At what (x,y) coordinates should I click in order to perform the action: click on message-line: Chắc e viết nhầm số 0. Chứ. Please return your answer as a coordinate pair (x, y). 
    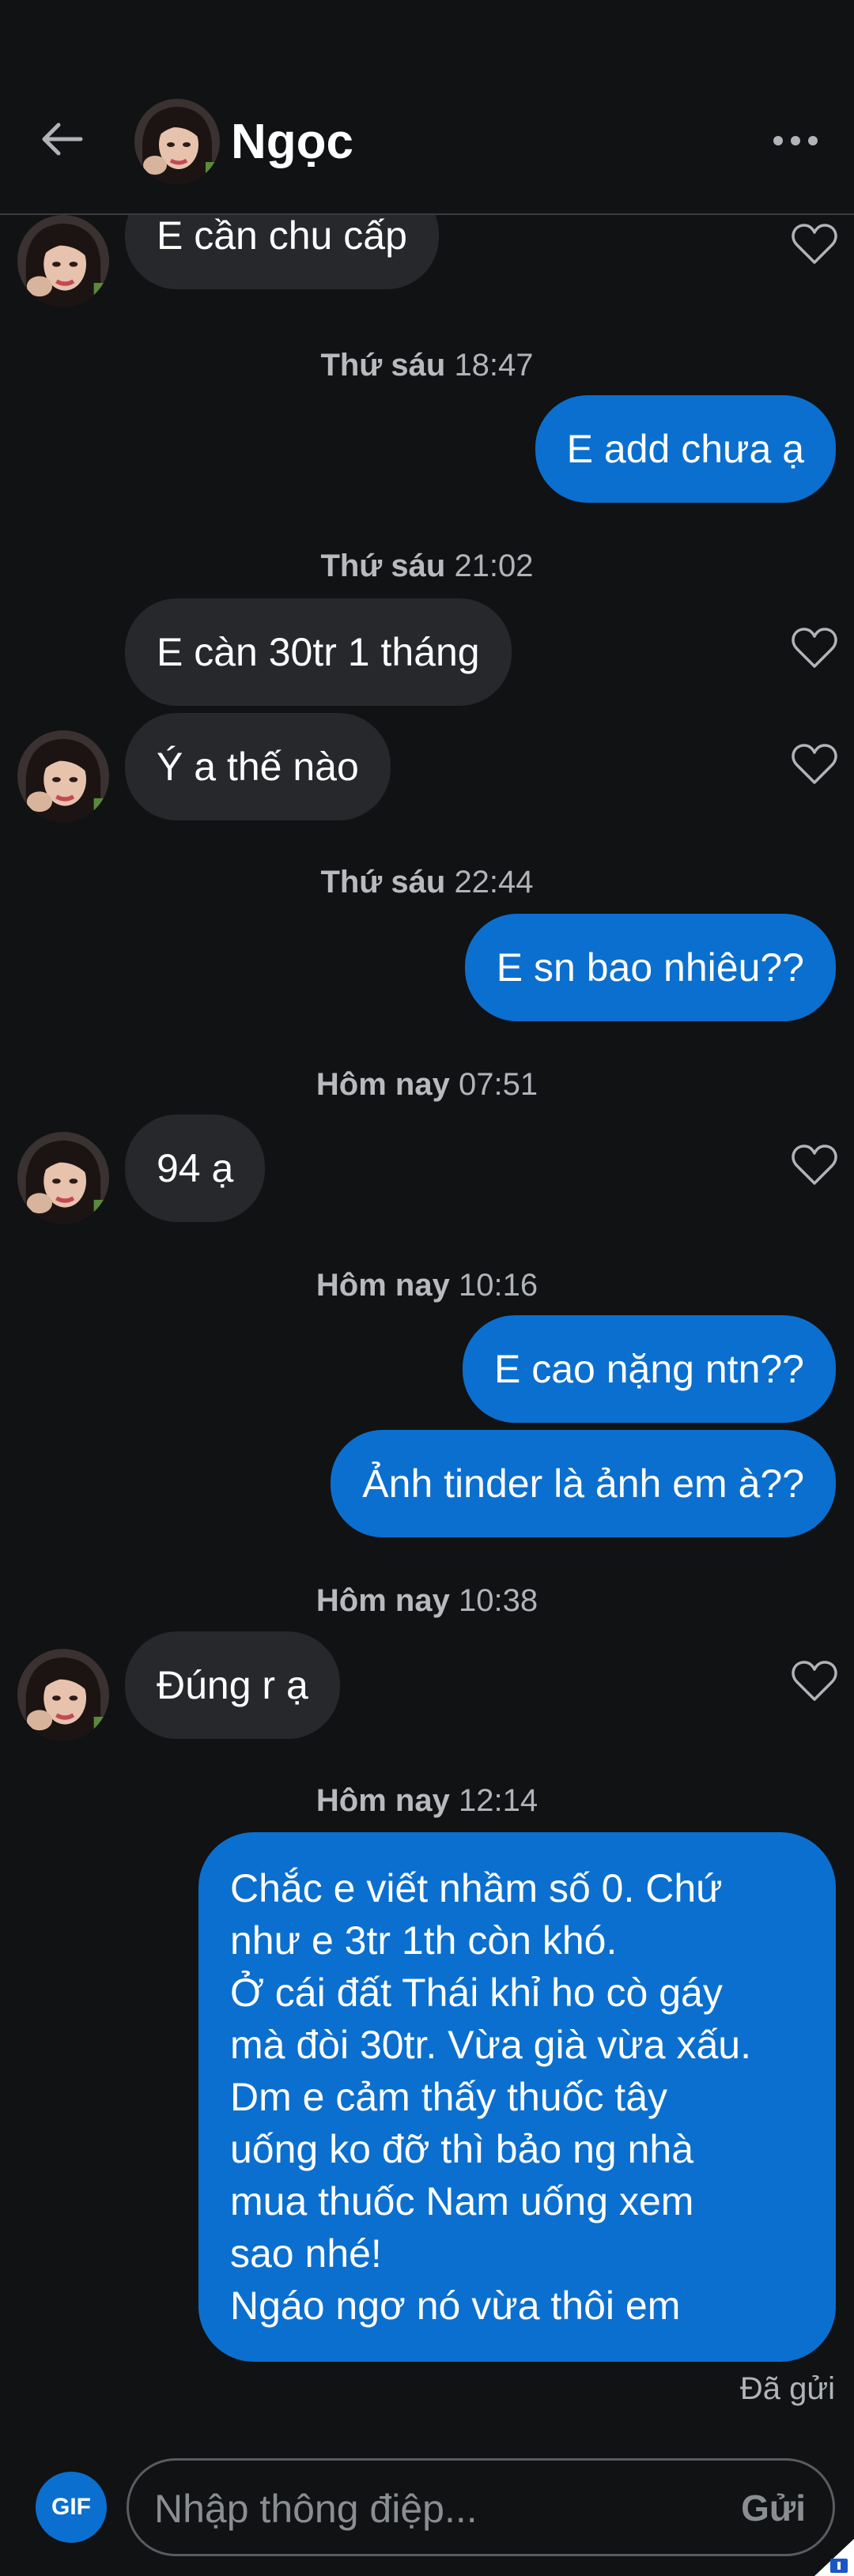
    Looking at the image, I should click on (477, 1888).